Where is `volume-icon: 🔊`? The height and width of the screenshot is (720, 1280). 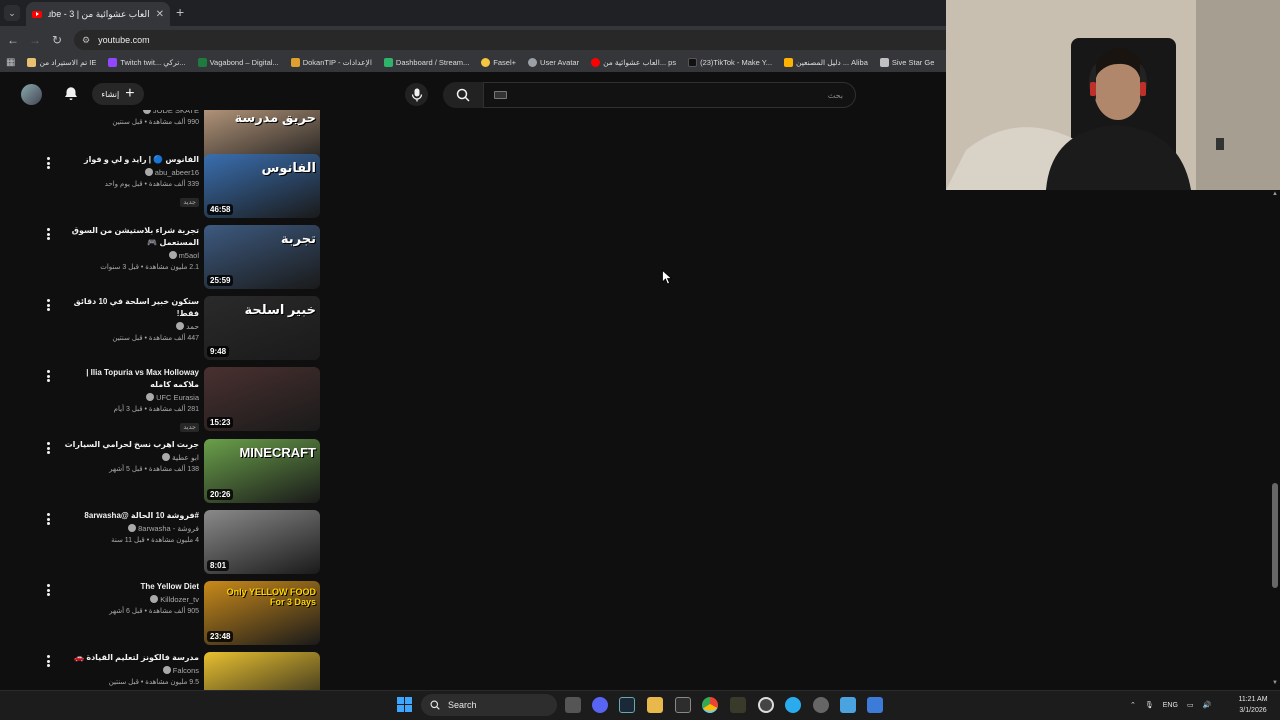
volume-icon: 🔊 is located at coordinates (1207, 705).